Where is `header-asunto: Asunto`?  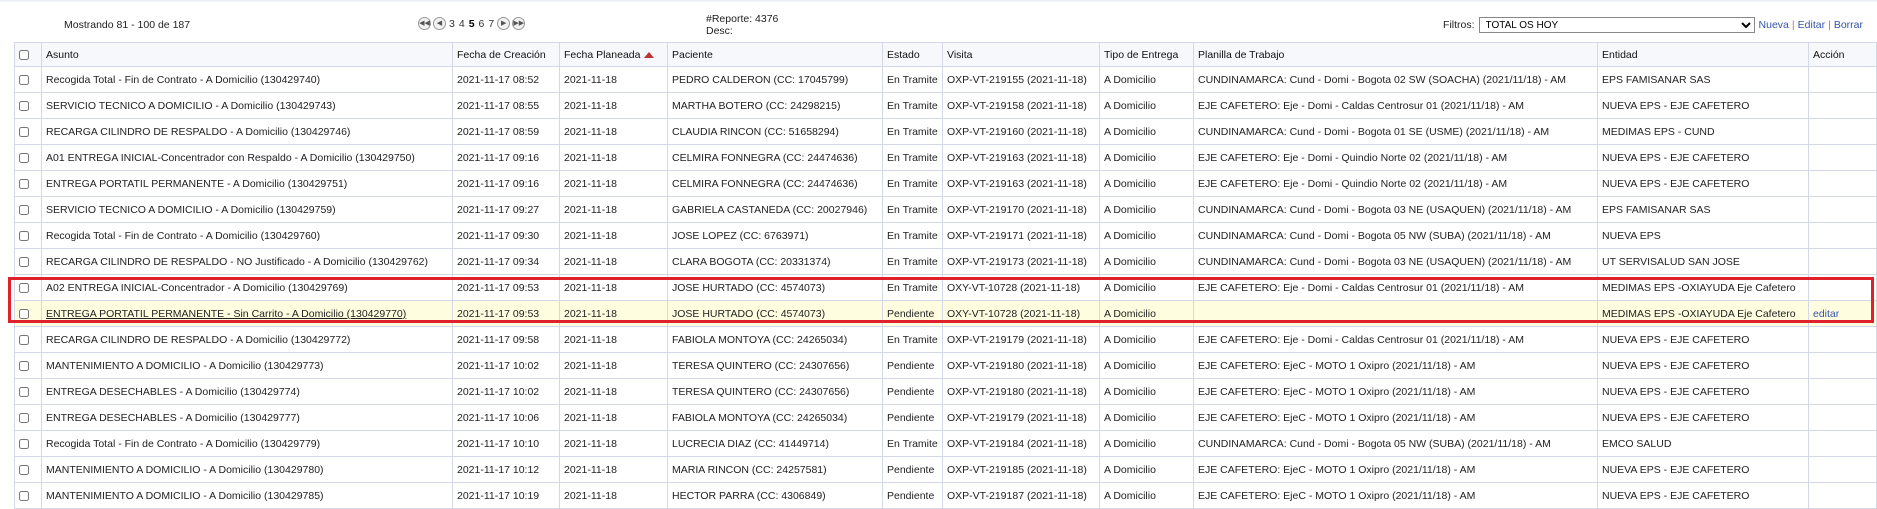 header-asunto: Asunto is located at coordinates (247, 54).